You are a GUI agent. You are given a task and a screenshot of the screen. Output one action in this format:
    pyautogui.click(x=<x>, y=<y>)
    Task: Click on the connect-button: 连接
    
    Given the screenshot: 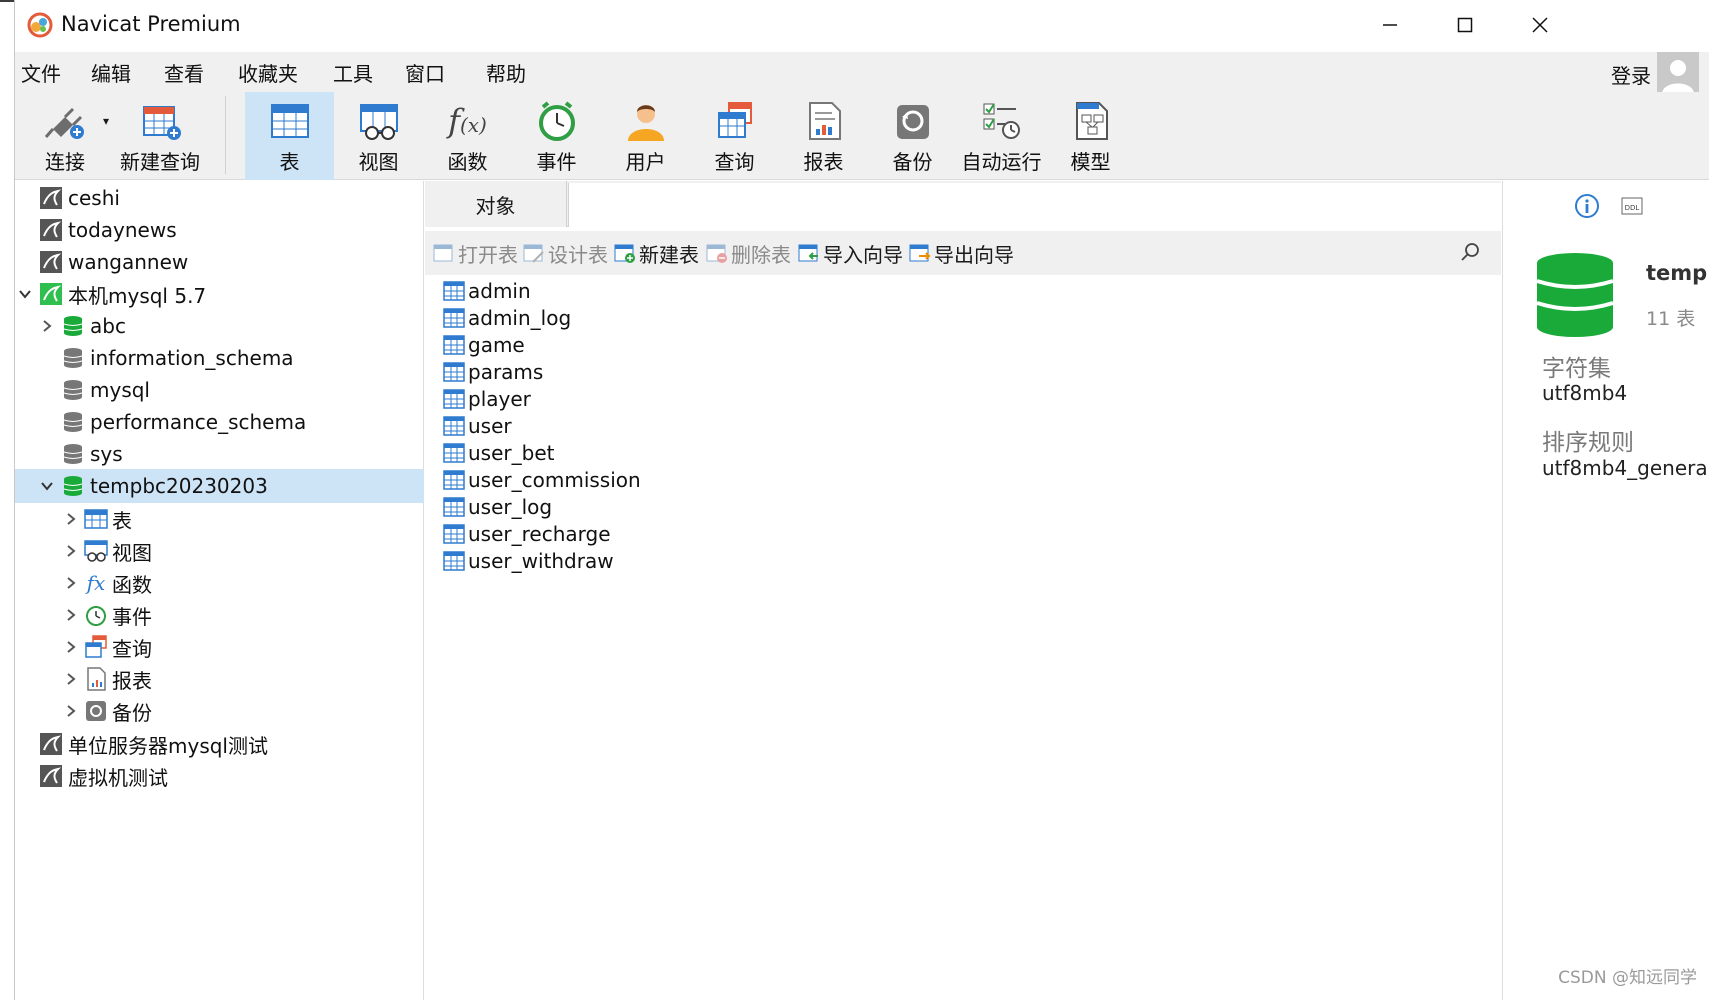 What is the action you would take?
    pyautogui.click(x=65, y=136)
    